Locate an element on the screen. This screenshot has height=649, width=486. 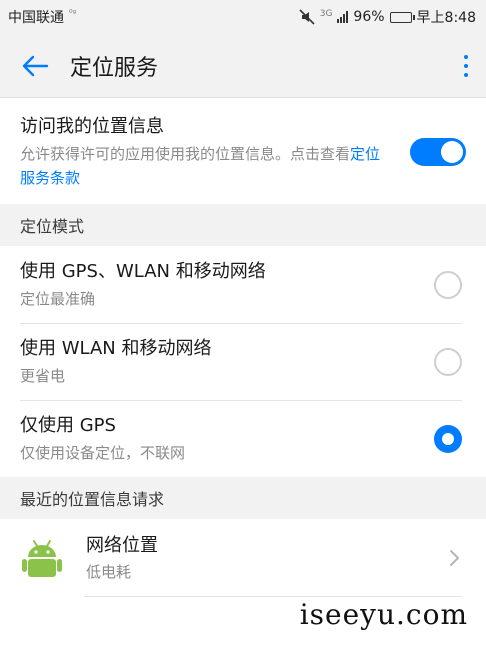
mode-option-title: 使用 GPS、WLAN 和移动网络 is located at coordinates (143, 271).